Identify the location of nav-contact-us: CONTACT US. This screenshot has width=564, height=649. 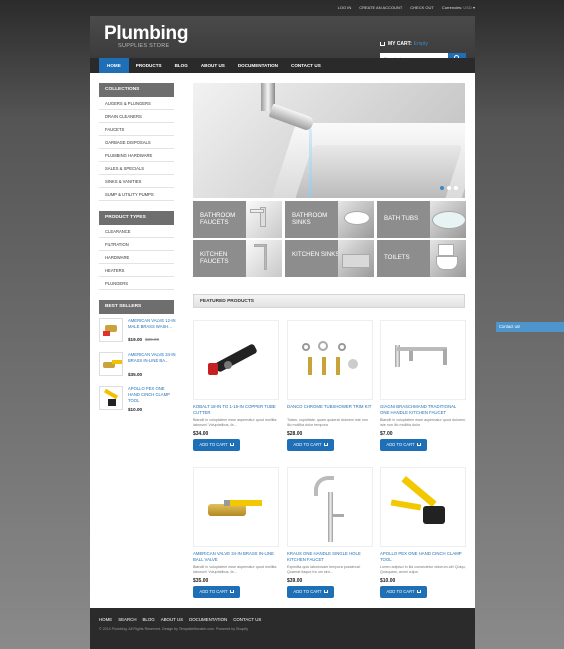
(306, 65).